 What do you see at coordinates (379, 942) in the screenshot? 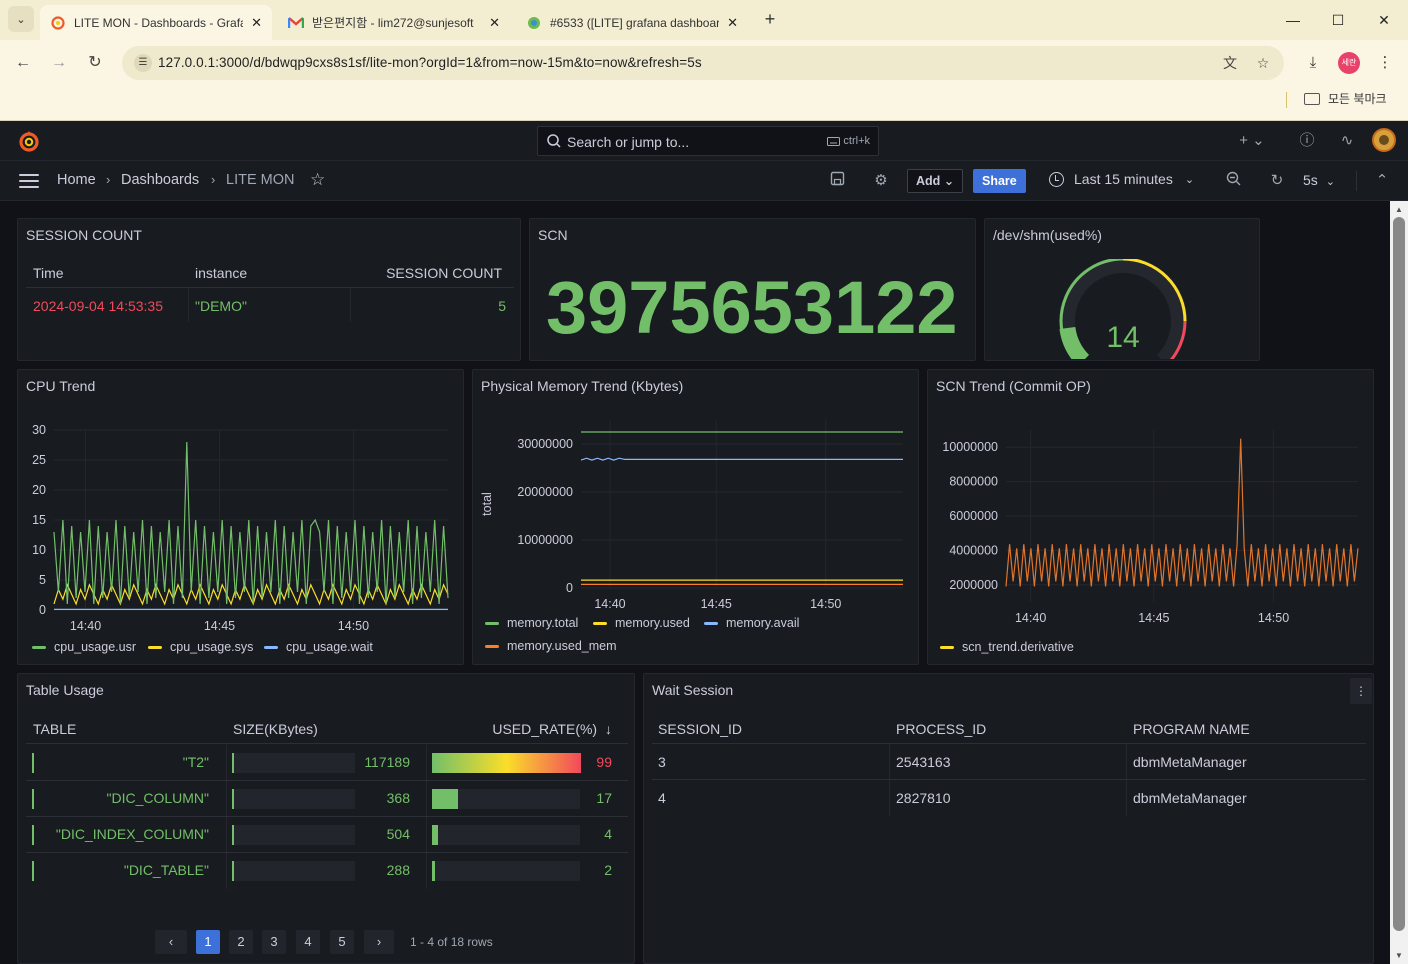
I see `next-page-button: ›` at bounding box center [379, 942].